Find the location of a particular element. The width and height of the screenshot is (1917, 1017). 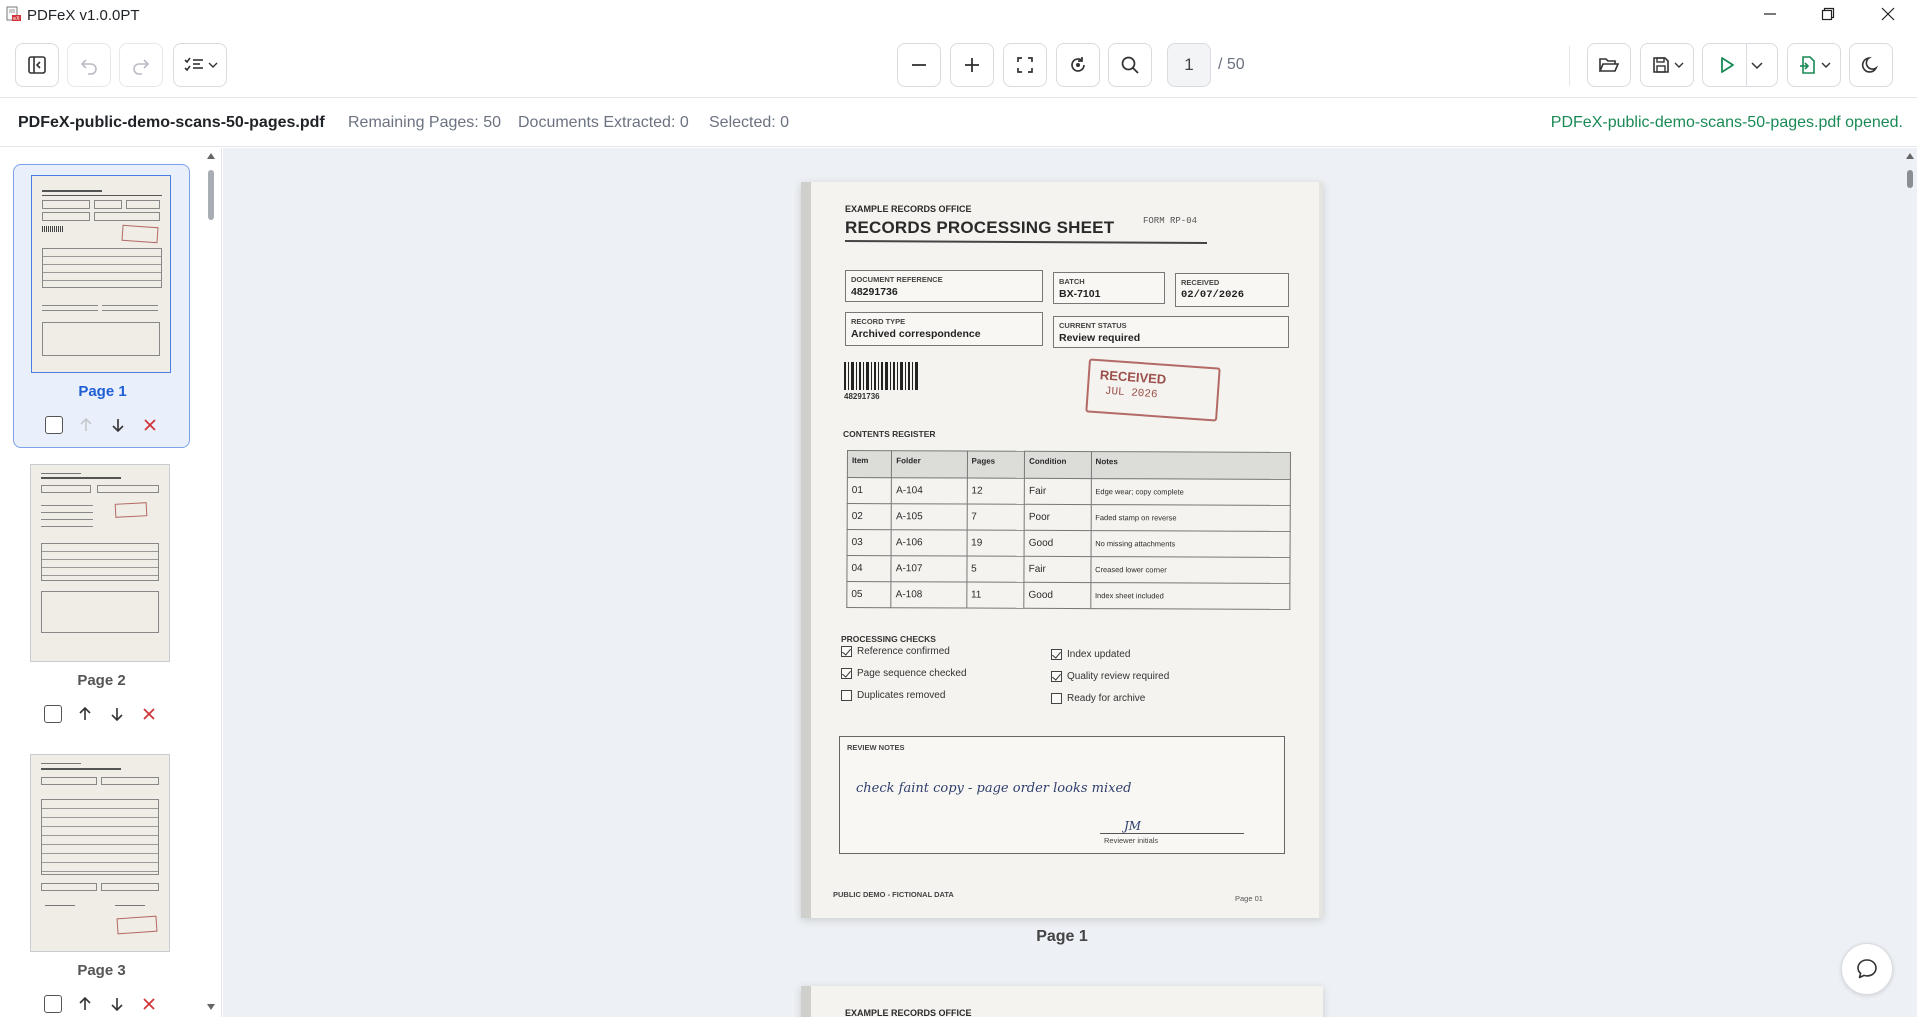

table-header-cell: Pages is located at coordinates (995, 465).